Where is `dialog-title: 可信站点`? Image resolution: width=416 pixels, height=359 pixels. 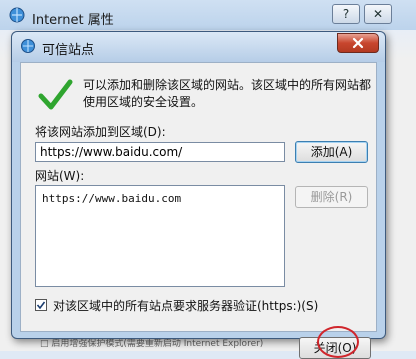 dialog-title: 可信站点 is located at coordinates (68, 50).